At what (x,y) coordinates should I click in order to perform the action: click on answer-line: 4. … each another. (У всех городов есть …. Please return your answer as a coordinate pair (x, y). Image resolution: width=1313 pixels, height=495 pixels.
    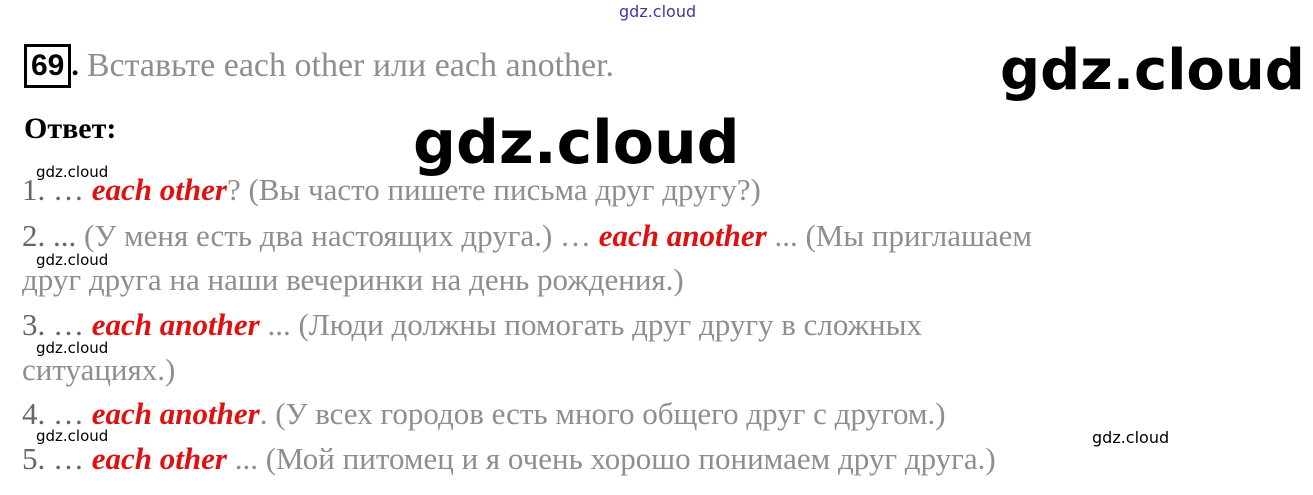
    Looking at the image, I should click on (484, 414).